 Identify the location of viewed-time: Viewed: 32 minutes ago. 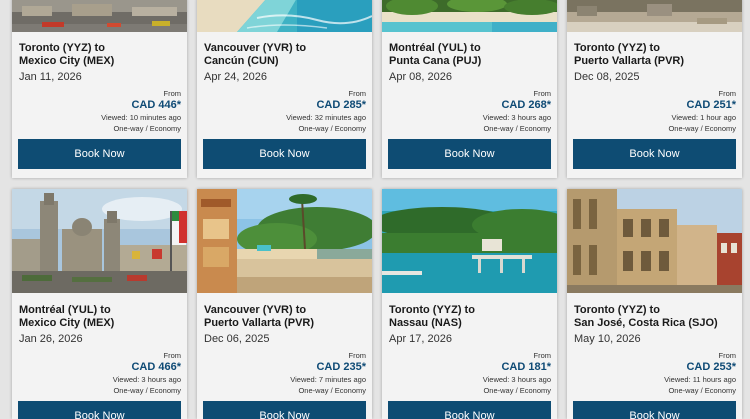
(326, 117).